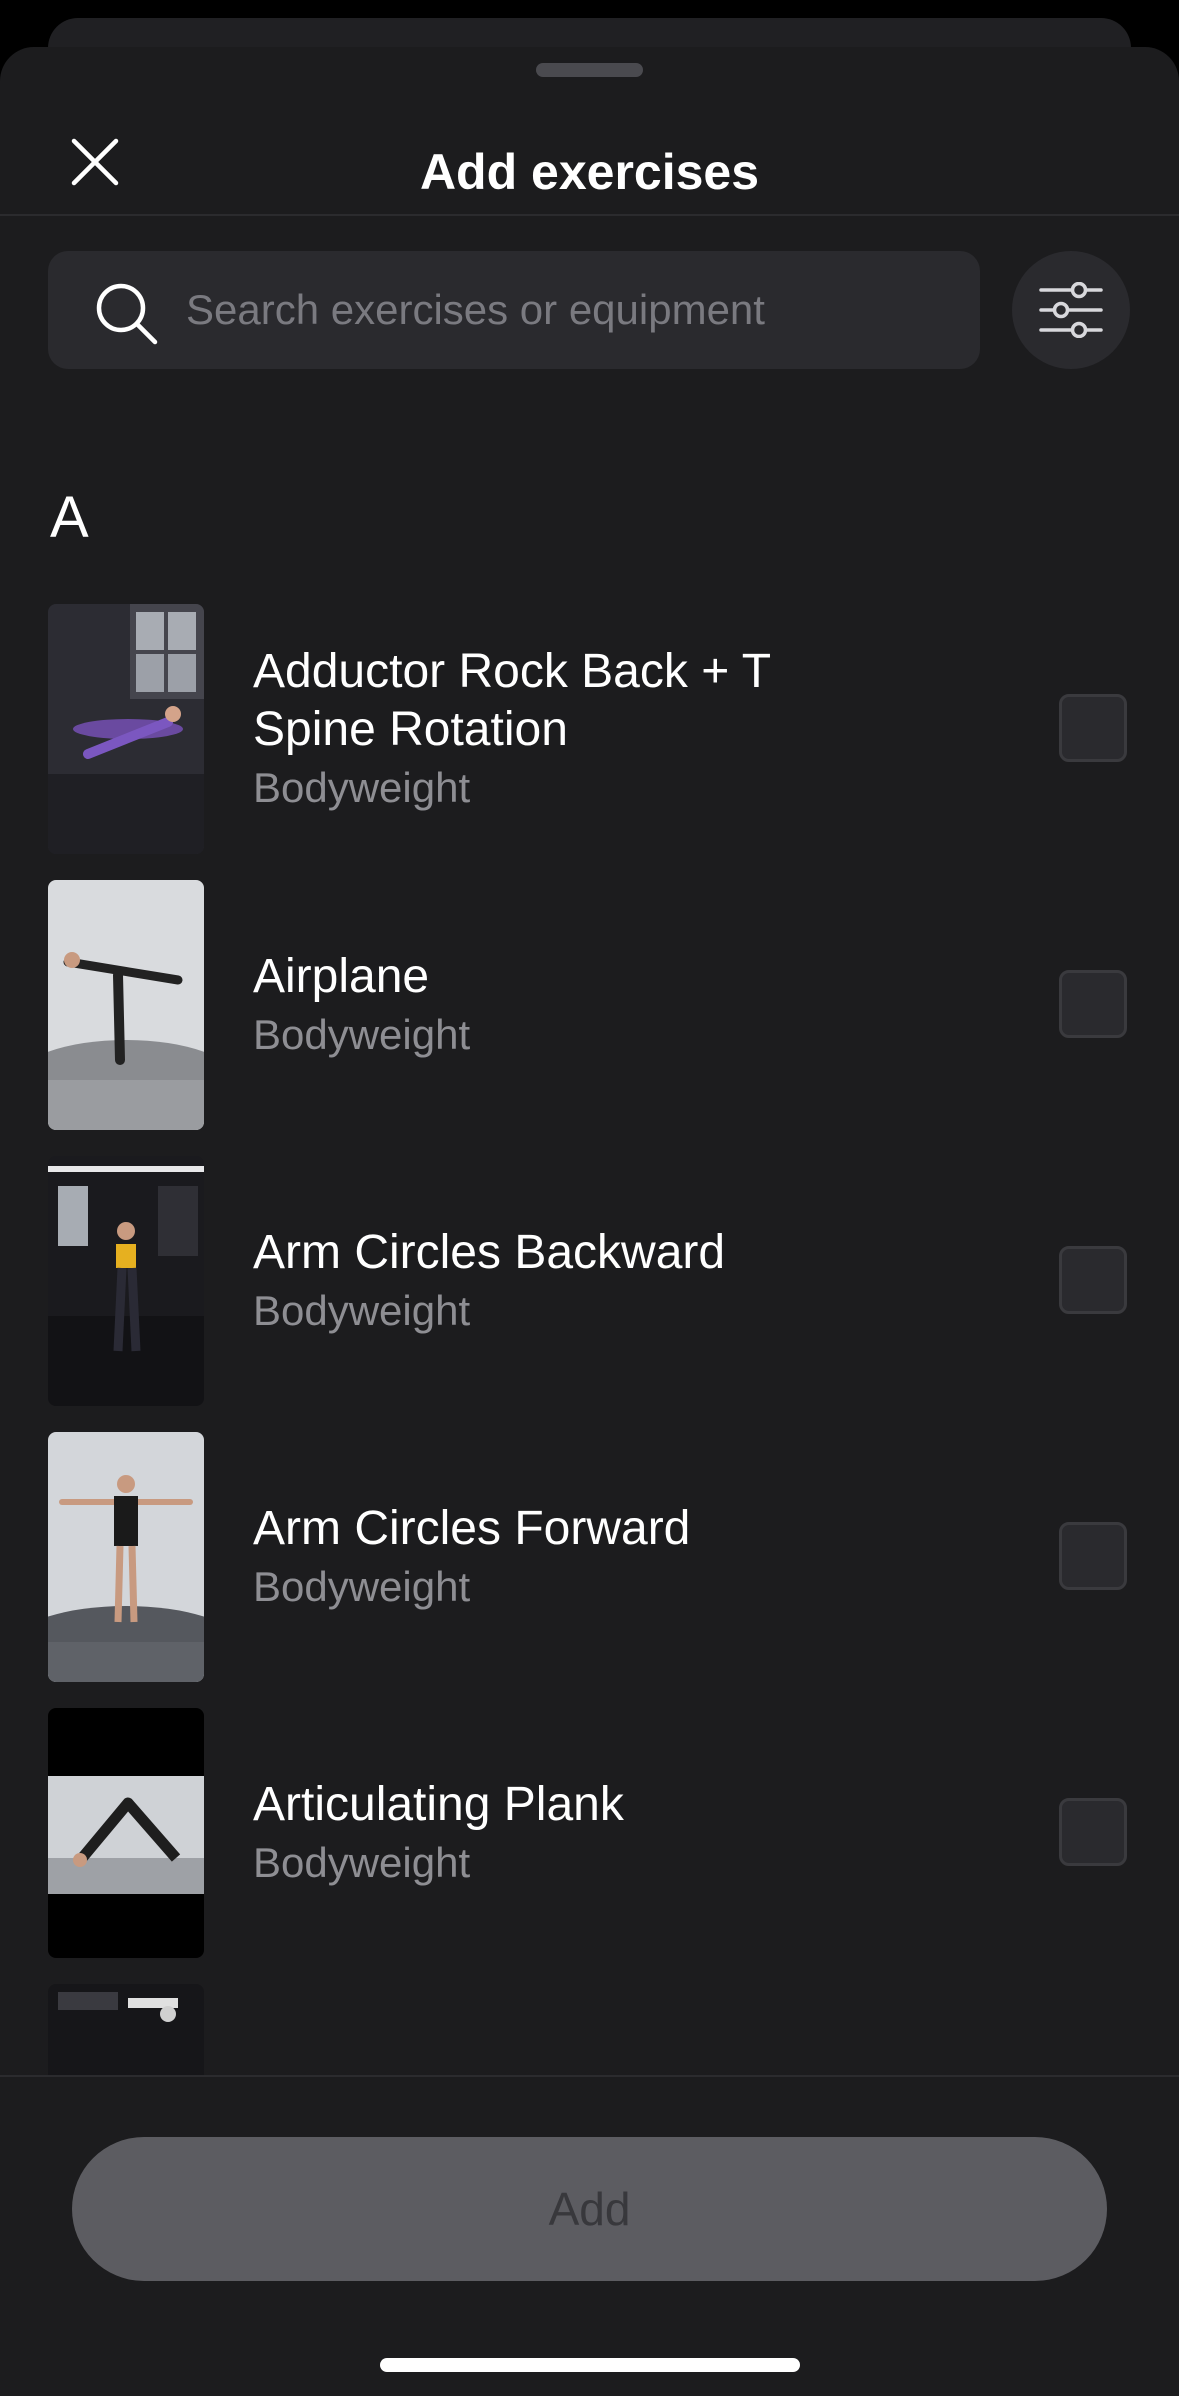 The image size is (1179, 2396). I want to click on exercise-info: Articulating Plank Bodyweight, so click(563, 1833).